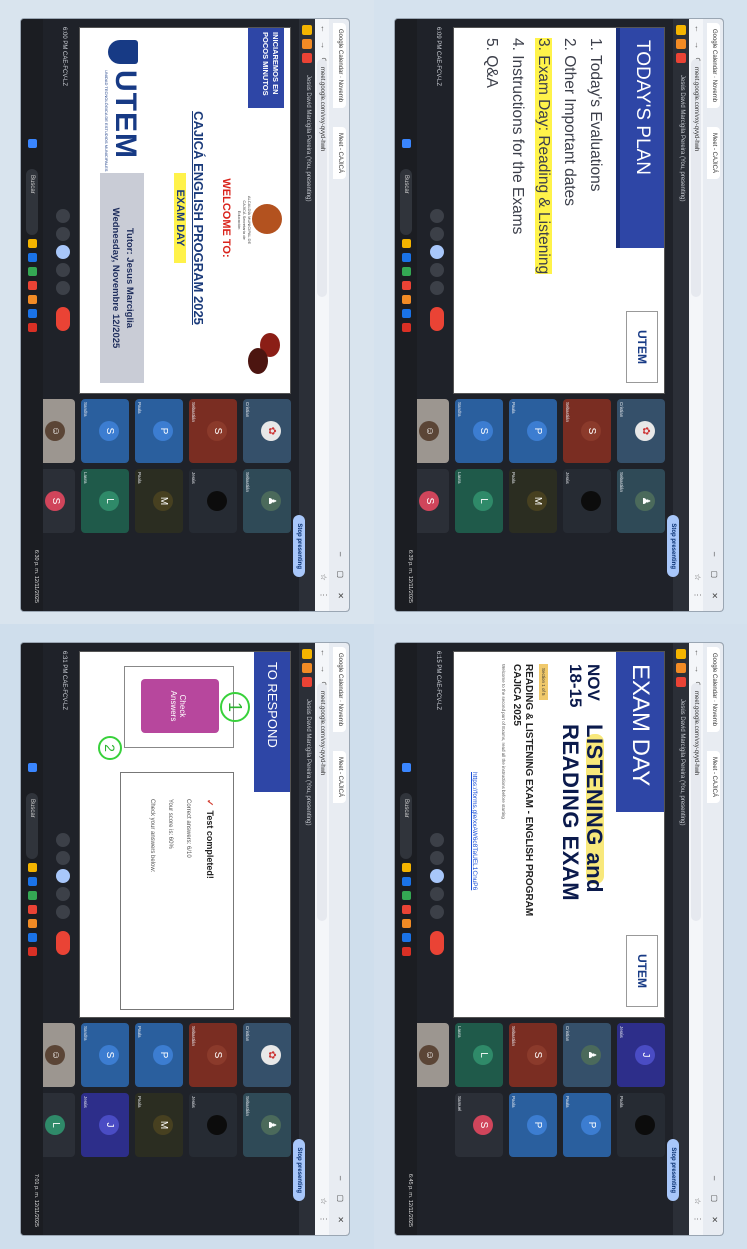 The height and width of the screenshot is (1249, 747). I want to click on participant-tile: P Paola, so click(533, 1125).